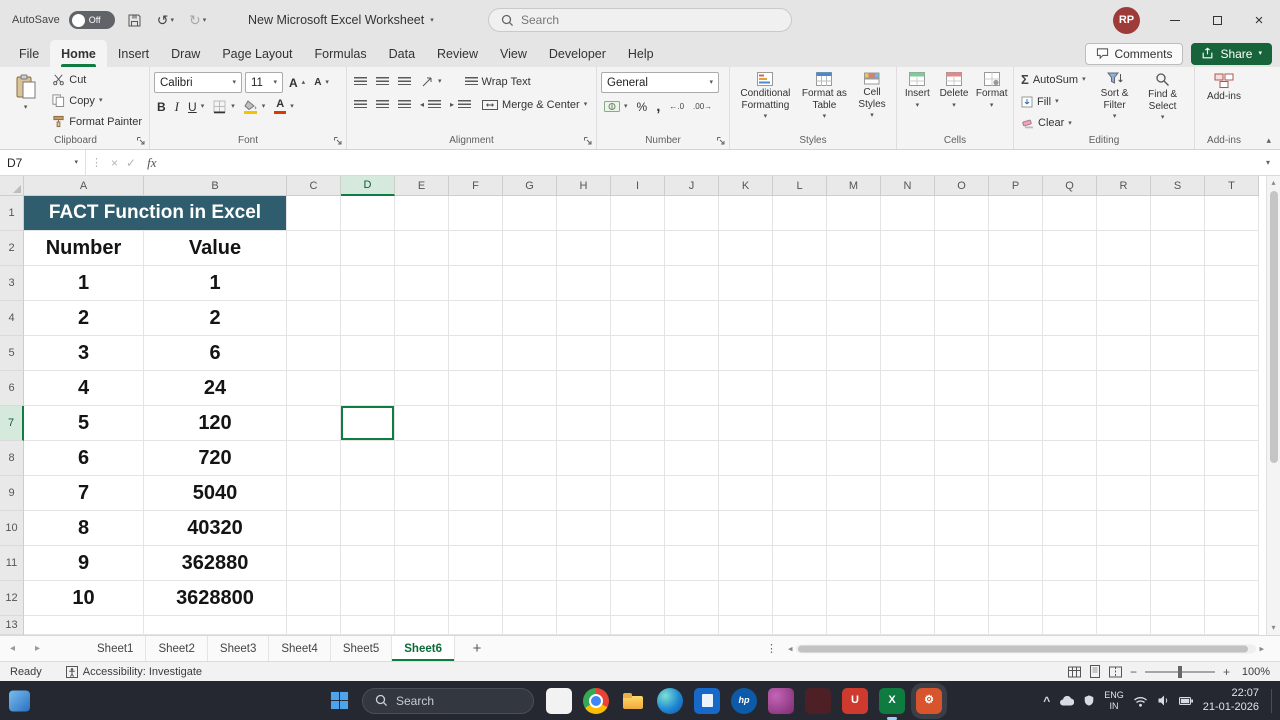 The image size is (1280, 720). Describe the element at coordinates (530, 625) in the screenshot. I see `cell-G13` at that location.